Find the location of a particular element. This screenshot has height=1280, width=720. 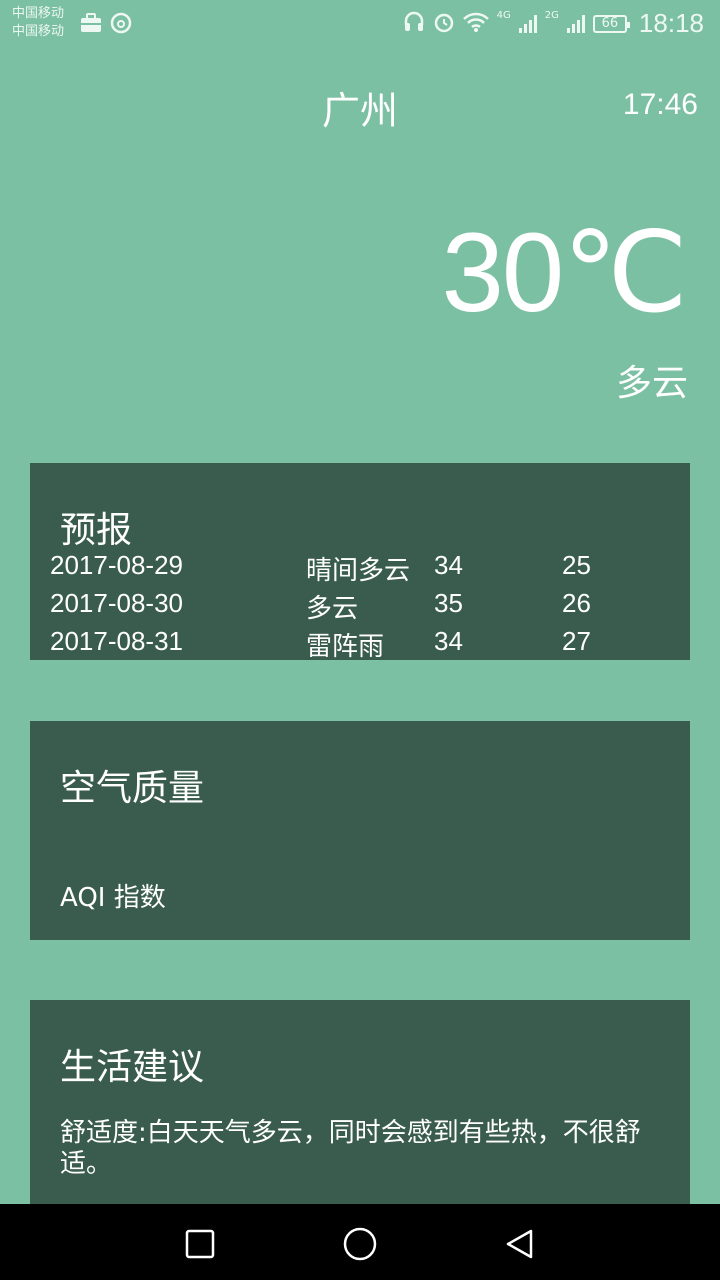

forecast-max-temp: 35 is located at coordinates (448, 603).